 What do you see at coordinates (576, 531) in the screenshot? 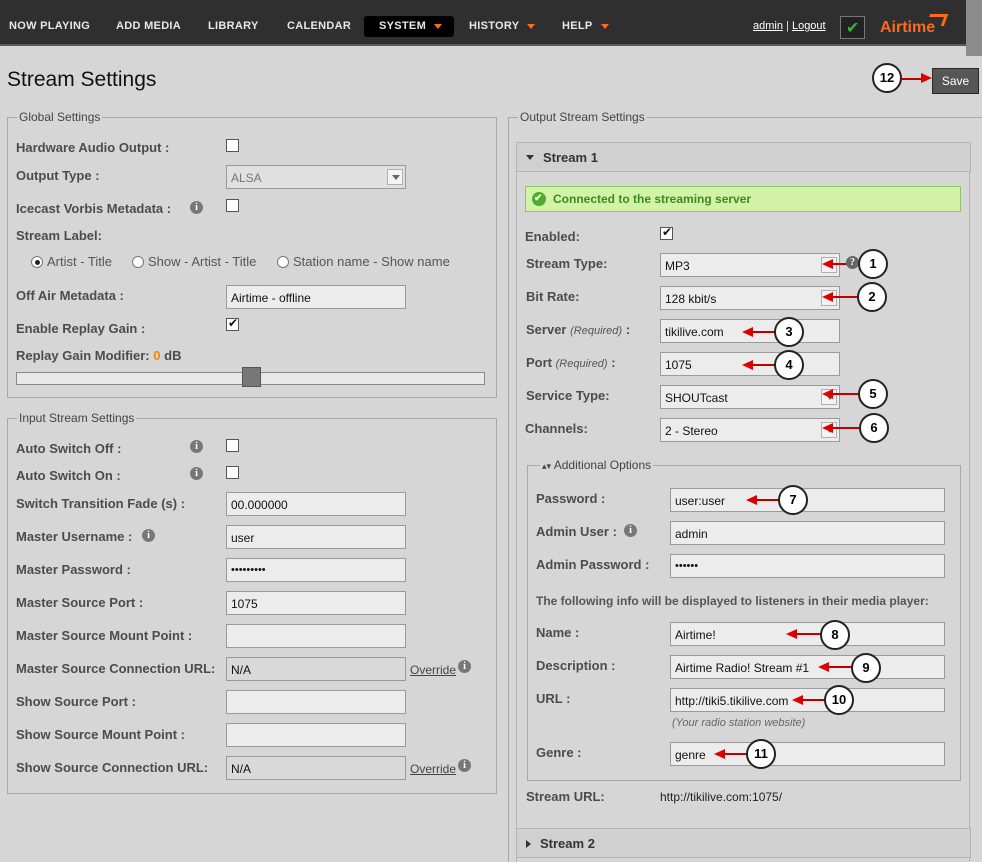
I see `admin-user-label: Admin User :` at bounding box center [576, 531].